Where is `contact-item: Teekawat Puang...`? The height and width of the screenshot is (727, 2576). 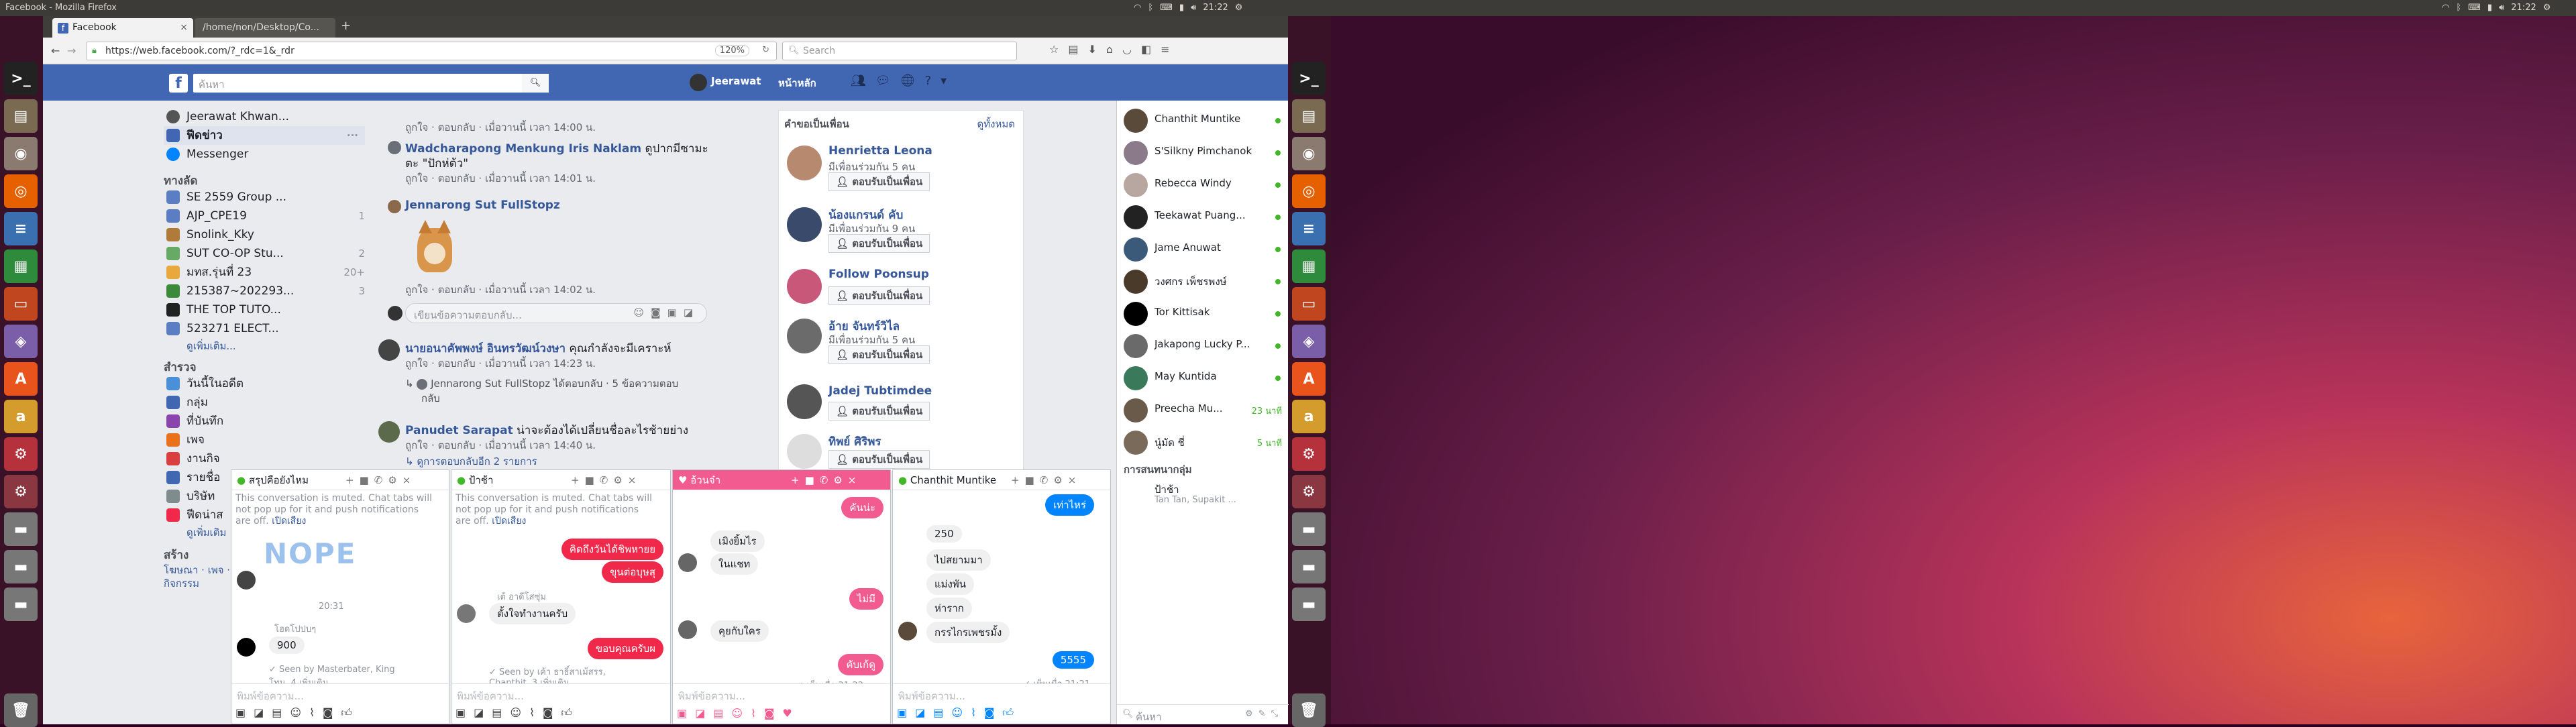 contact-item: Teekawat Puang... is located at coordinates (1203, 216).